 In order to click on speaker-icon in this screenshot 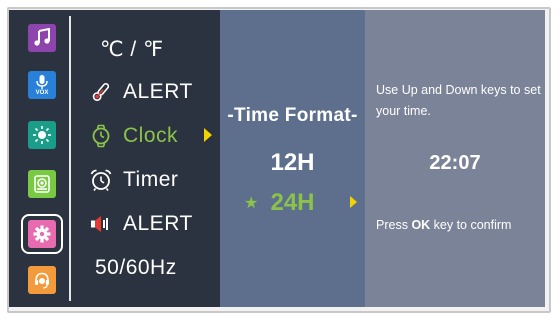, I will do `click(101, 224)`.